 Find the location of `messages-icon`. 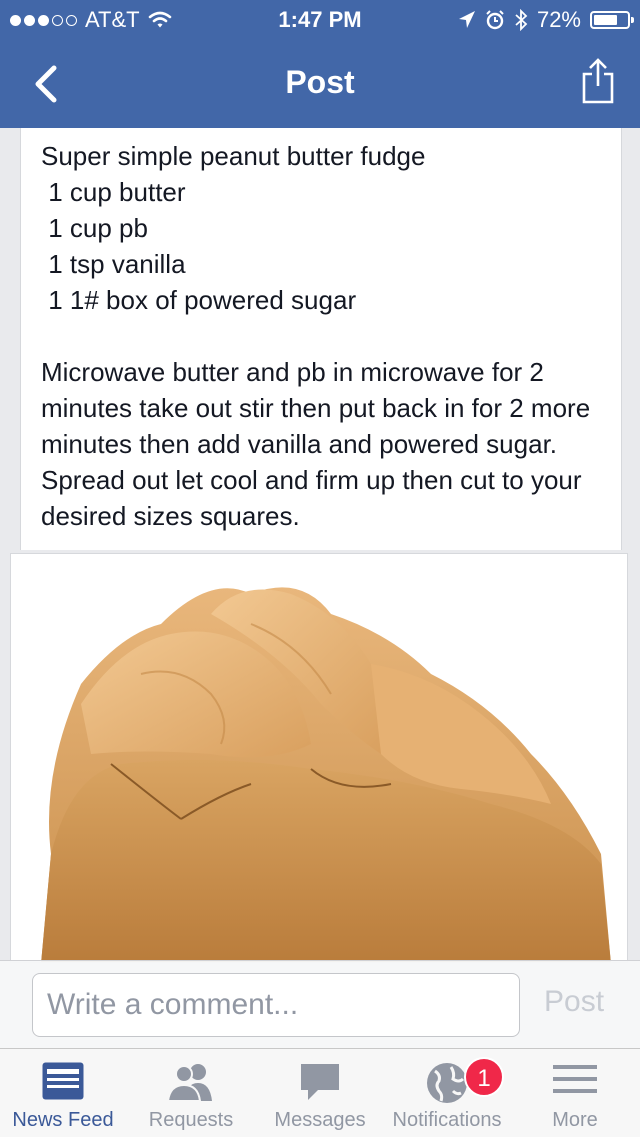

messages-icon is located at coordinates (320, 1082).